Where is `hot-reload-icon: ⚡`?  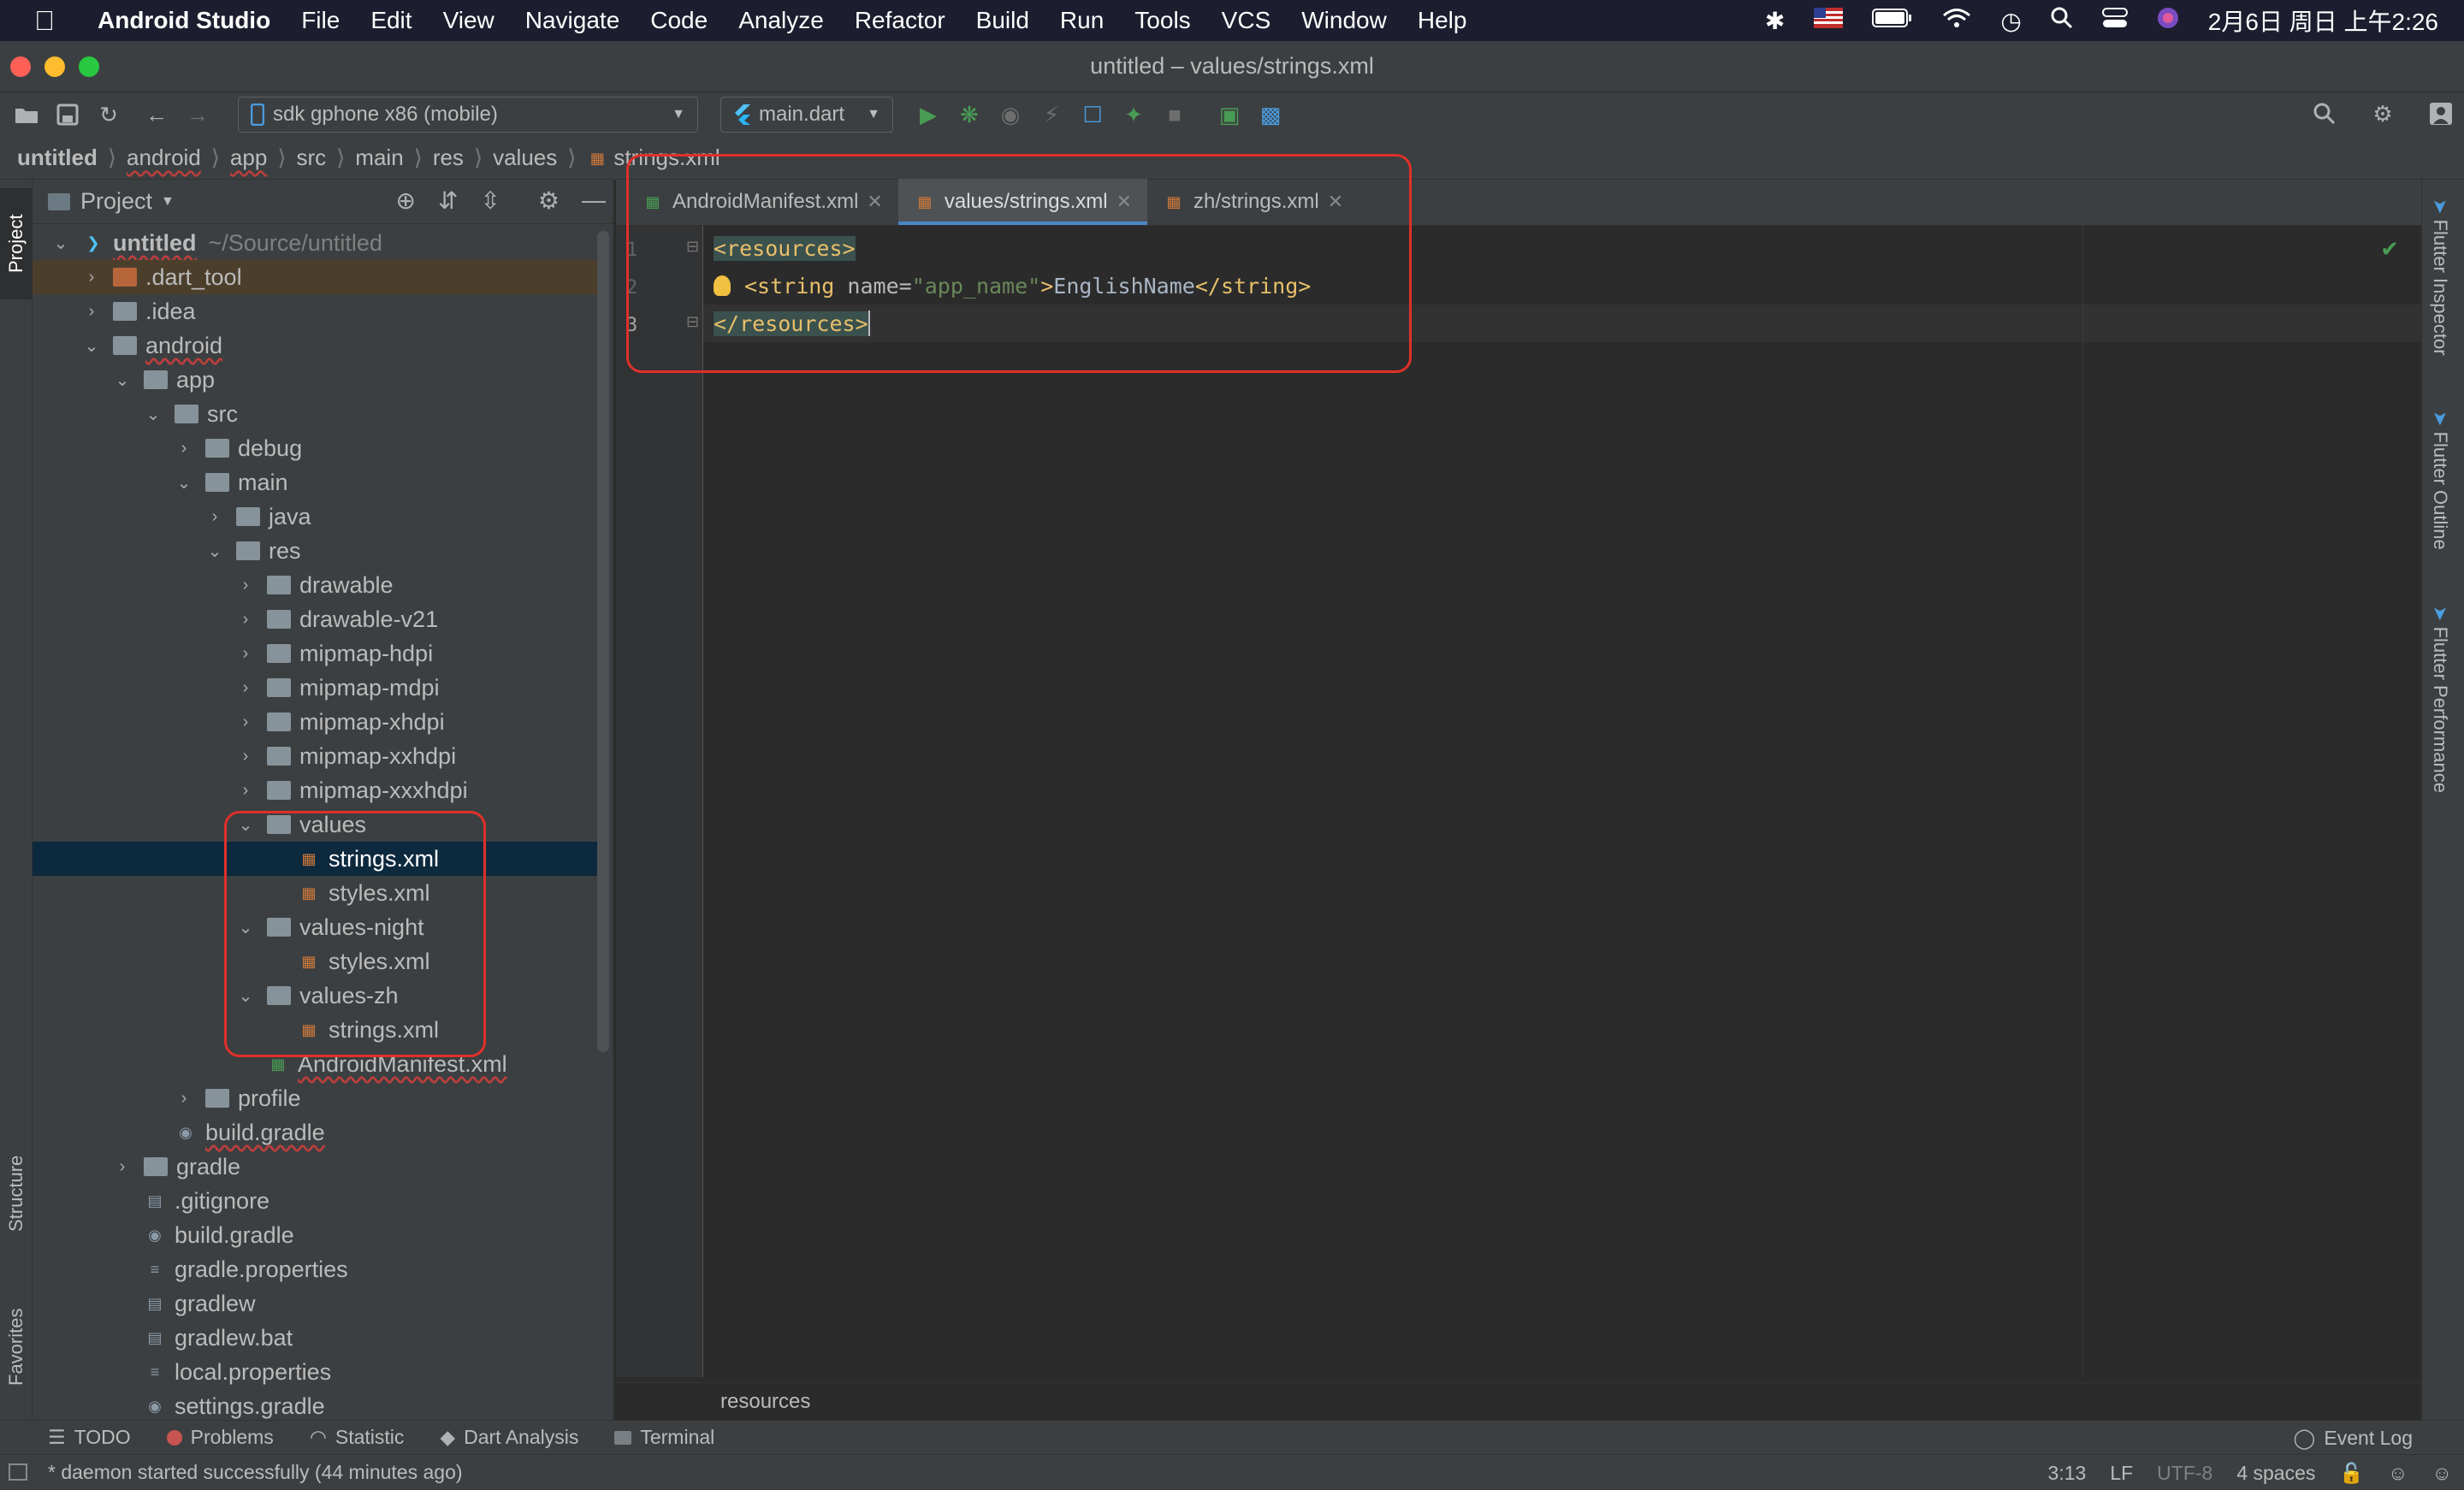
hot-reload-icon: ⚡ is located at coordinates (1051, 114).